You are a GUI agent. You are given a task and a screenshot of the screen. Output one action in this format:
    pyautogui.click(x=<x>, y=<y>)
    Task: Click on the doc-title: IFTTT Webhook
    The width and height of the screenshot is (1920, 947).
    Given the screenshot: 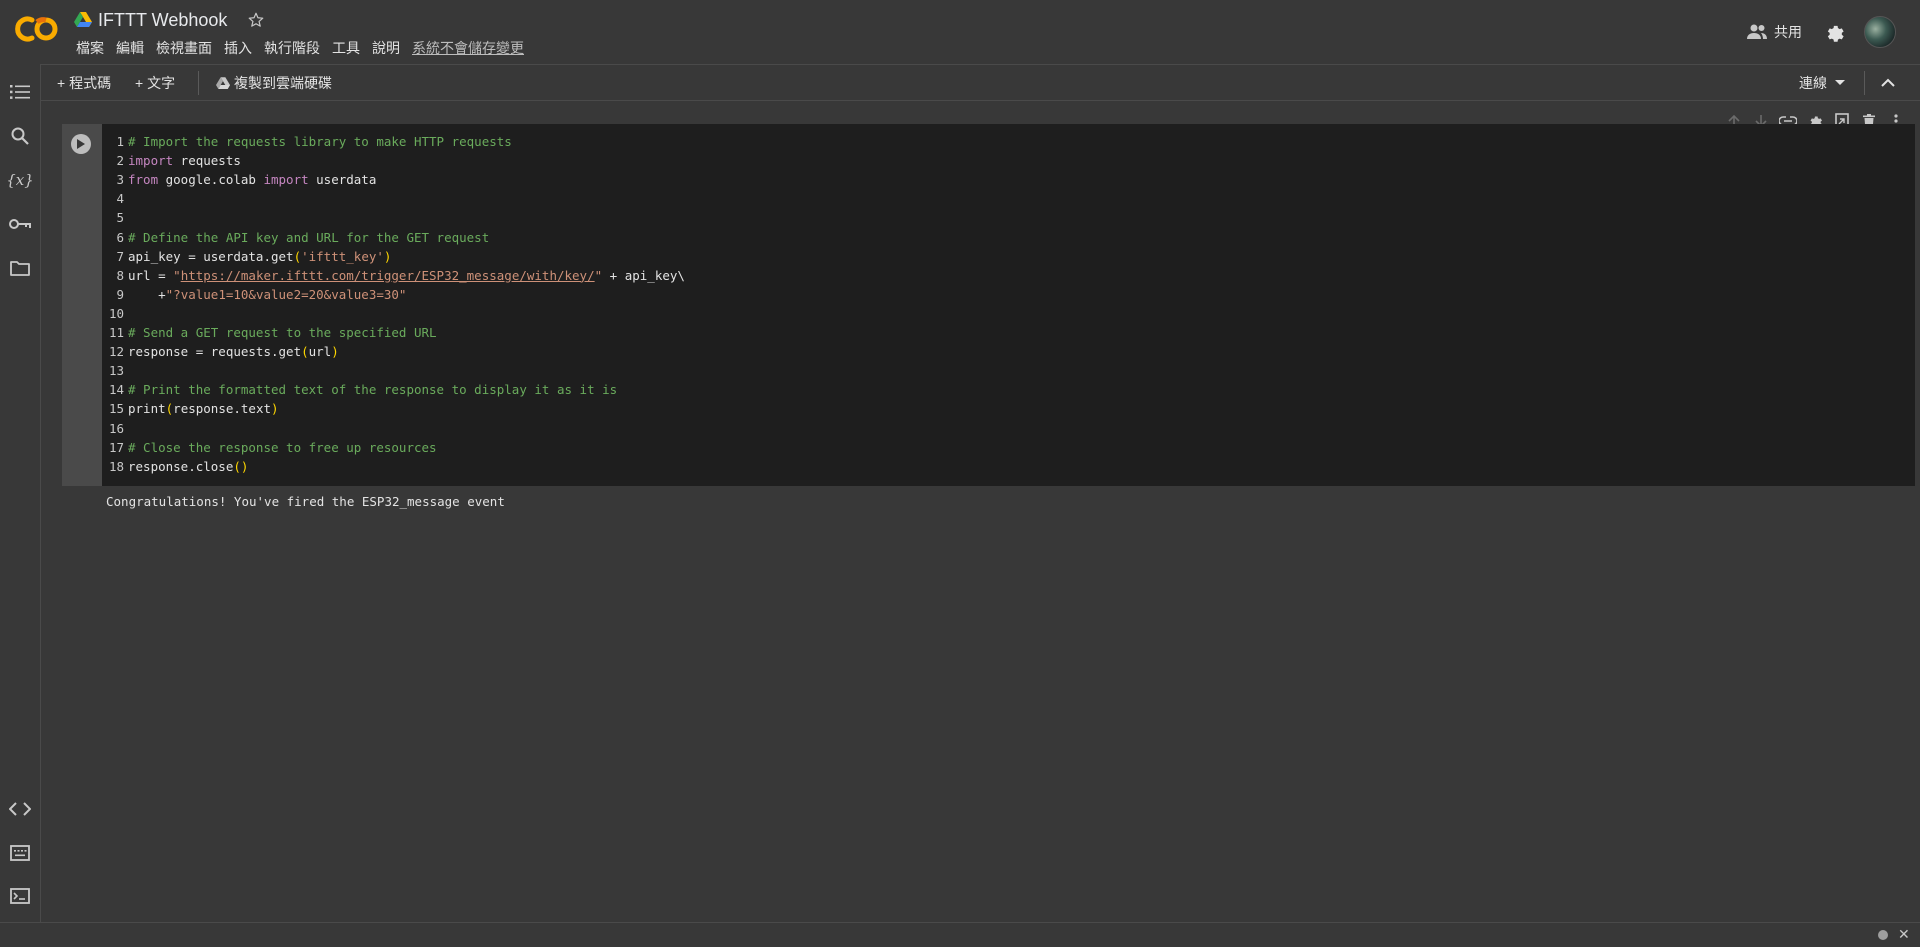 What is the action you would take?
    pyautogui.click(x=162, y=20)
    